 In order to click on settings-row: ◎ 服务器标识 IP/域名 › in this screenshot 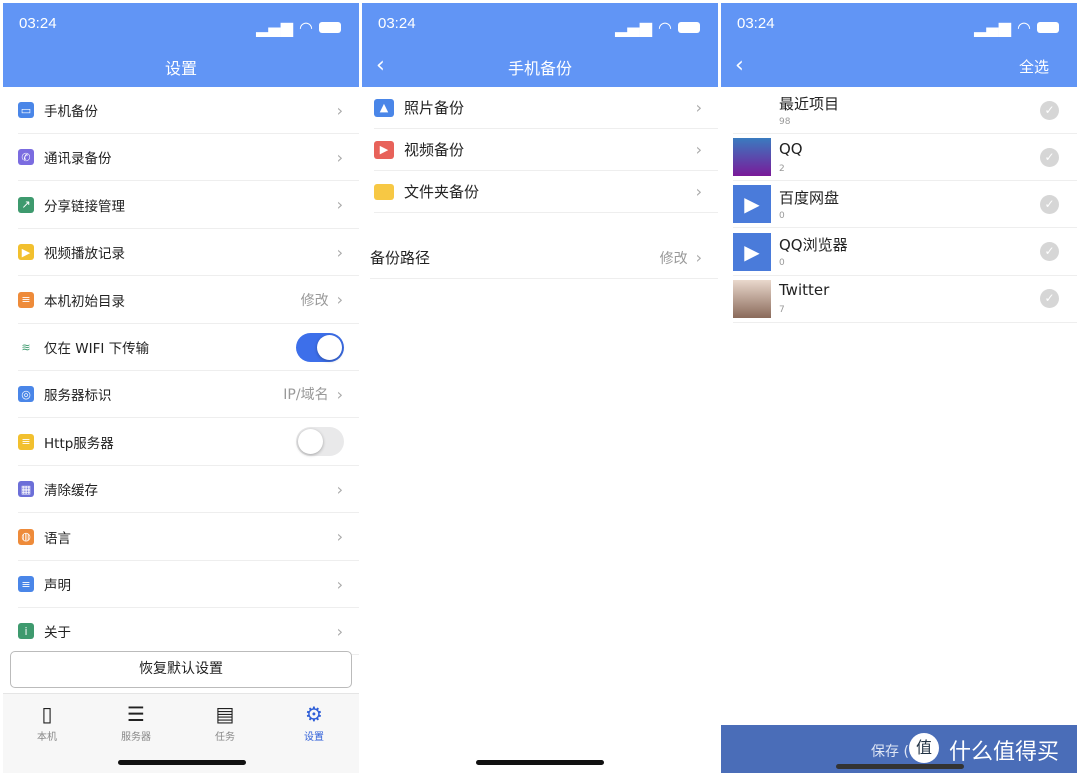, I will do `click(188, 395)`.